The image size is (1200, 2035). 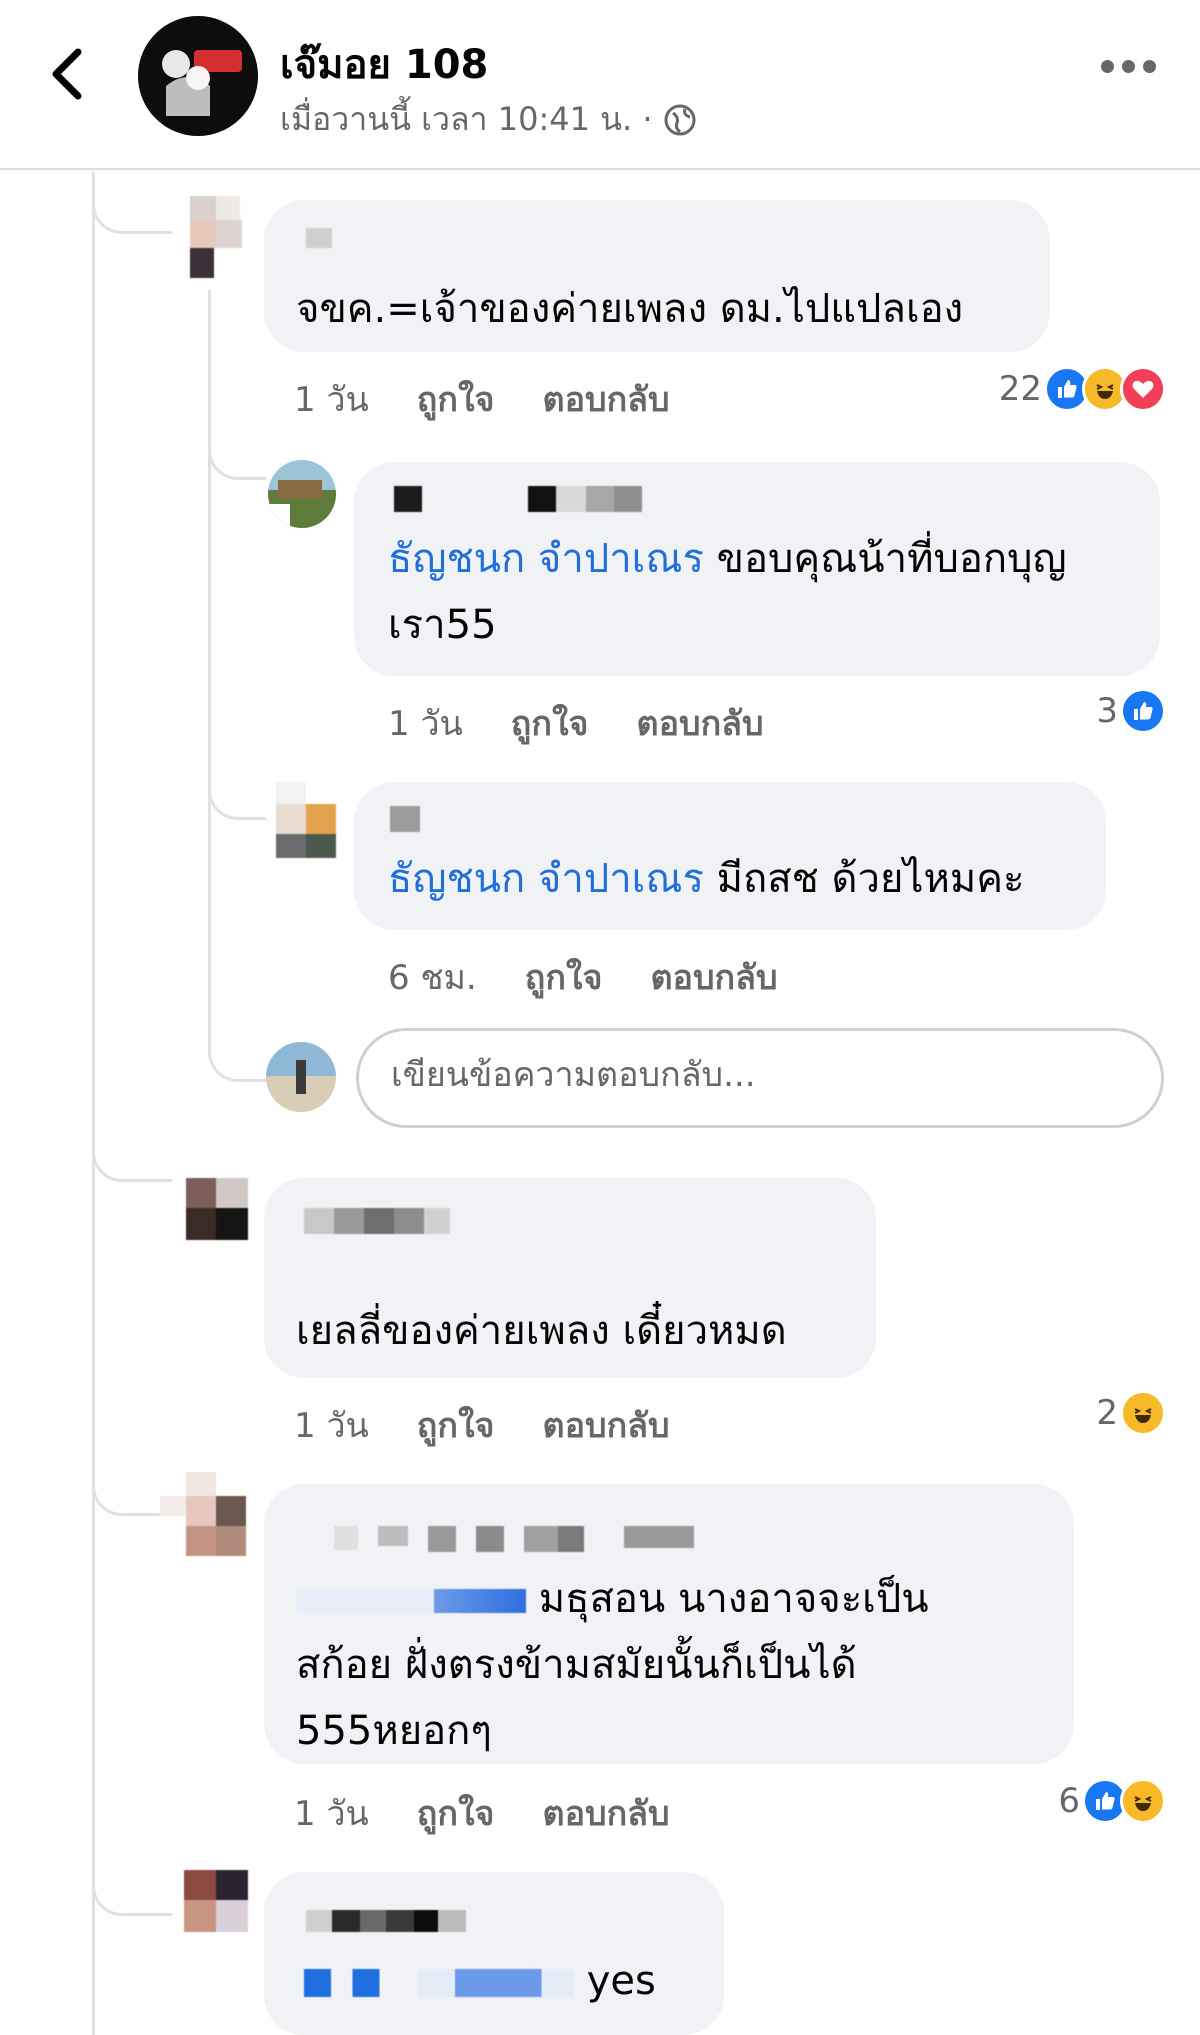 I want to click on comment-bubble: ธัญชนก จำปาเณร มีถสช ด้วยไหมคะ, so click(x=730, y=856).